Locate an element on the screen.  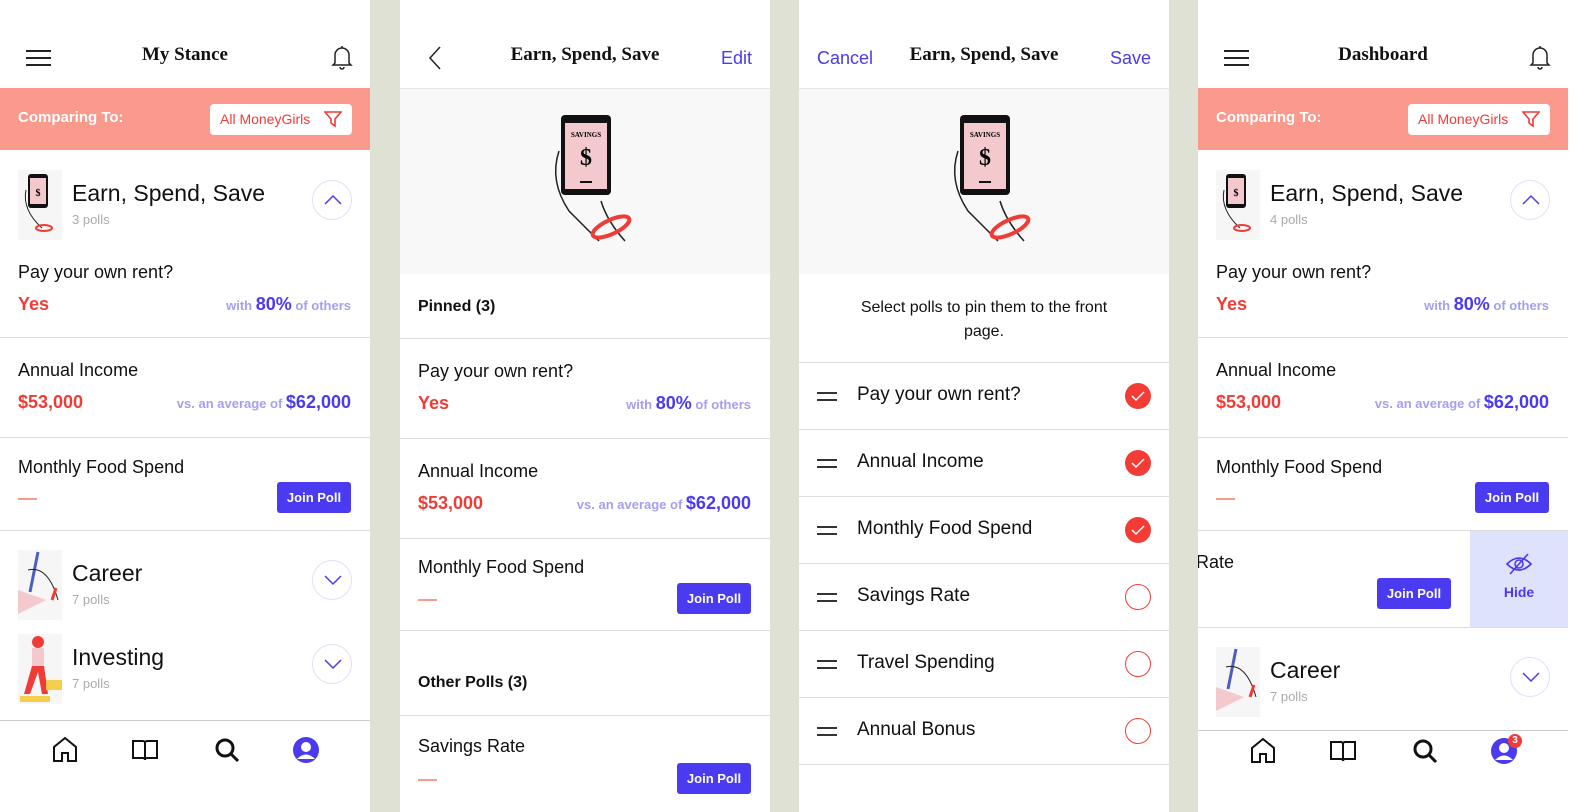
poll-row: Savings Rate Join Poll is located at coordinates (585, 764).